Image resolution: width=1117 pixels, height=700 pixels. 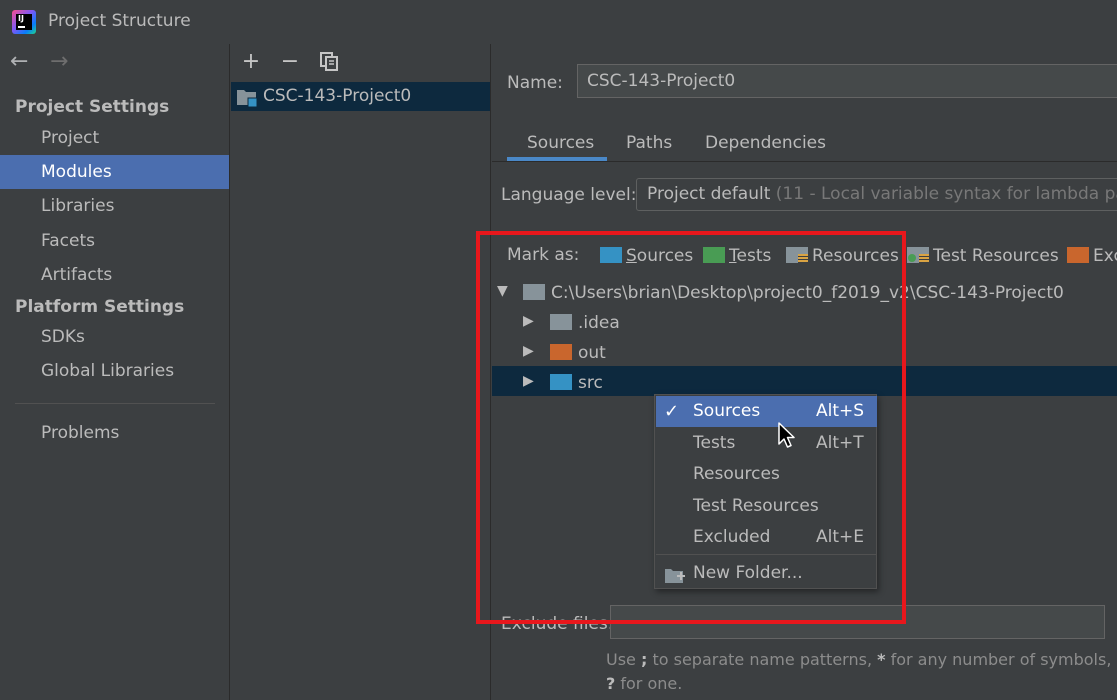 I want to click on sidebar-item-sdks: SDKs, so click(x=114, y=337).